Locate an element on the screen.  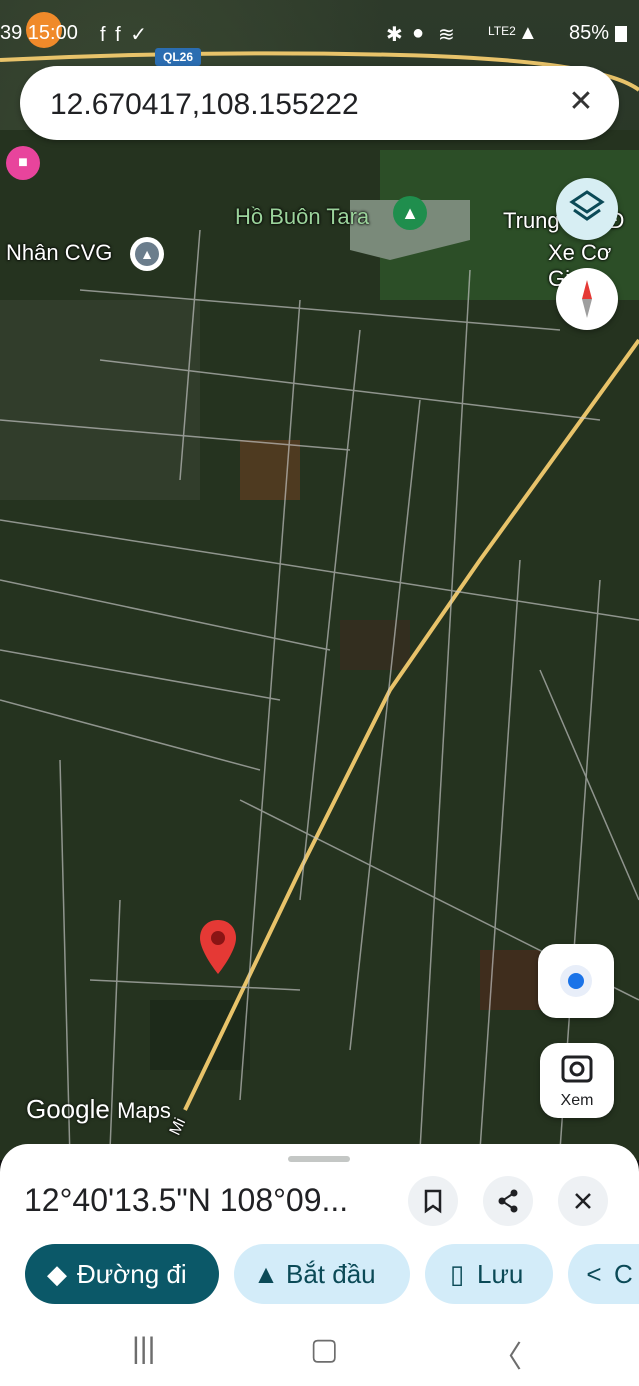
school-icon: ▲ is located at coordinates (147, 254).